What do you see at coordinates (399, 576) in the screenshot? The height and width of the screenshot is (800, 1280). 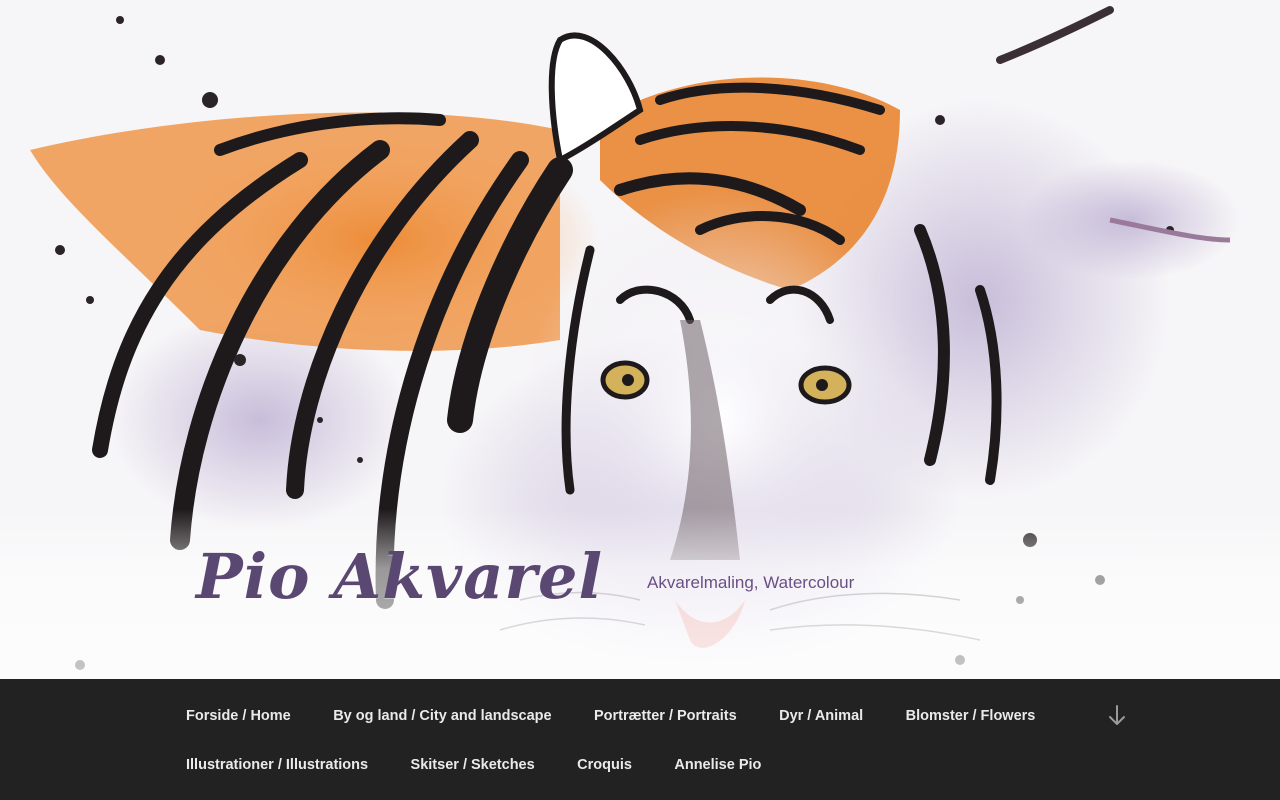 I see `site-title: Pio Akvarel` at bounding box center [399, 576].